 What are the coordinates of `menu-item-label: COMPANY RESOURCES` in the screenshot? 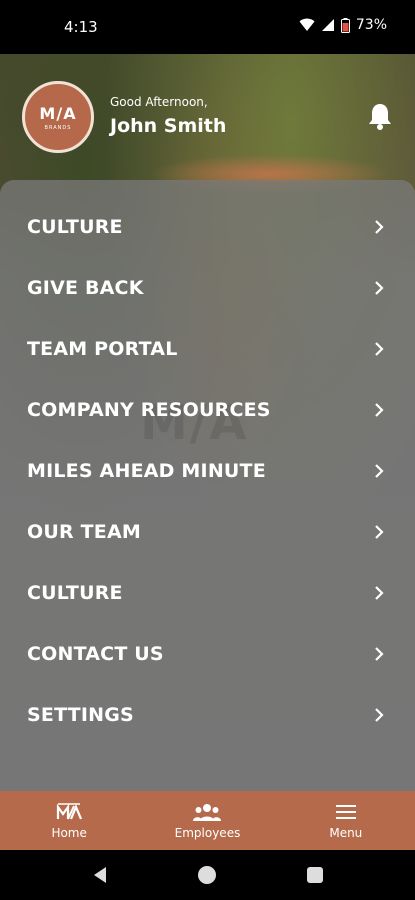 It's located at (149, 409).